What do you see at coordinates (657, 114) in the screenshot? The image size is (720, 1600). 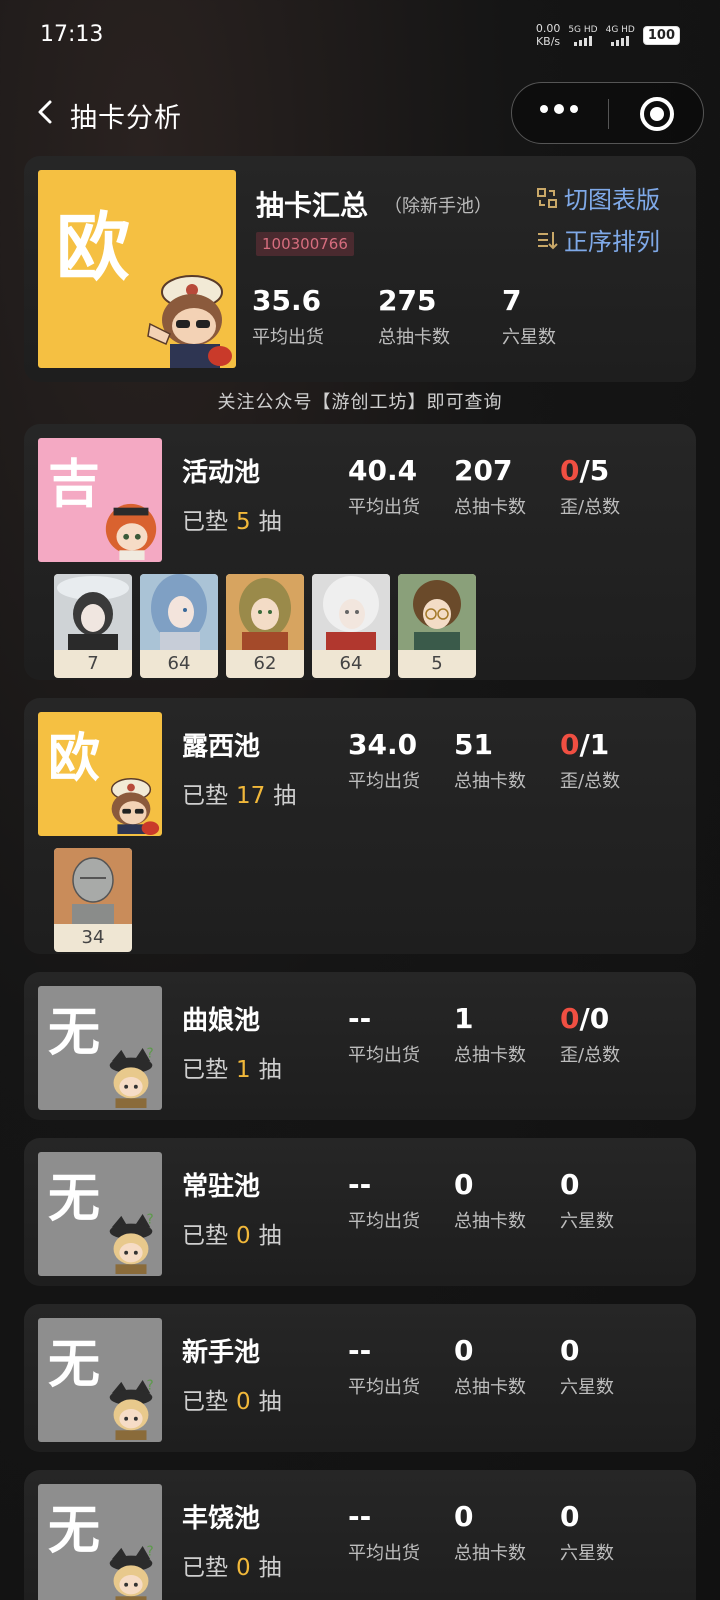 I see `close-miniprogram-icon` at bounding box center [657, 114].